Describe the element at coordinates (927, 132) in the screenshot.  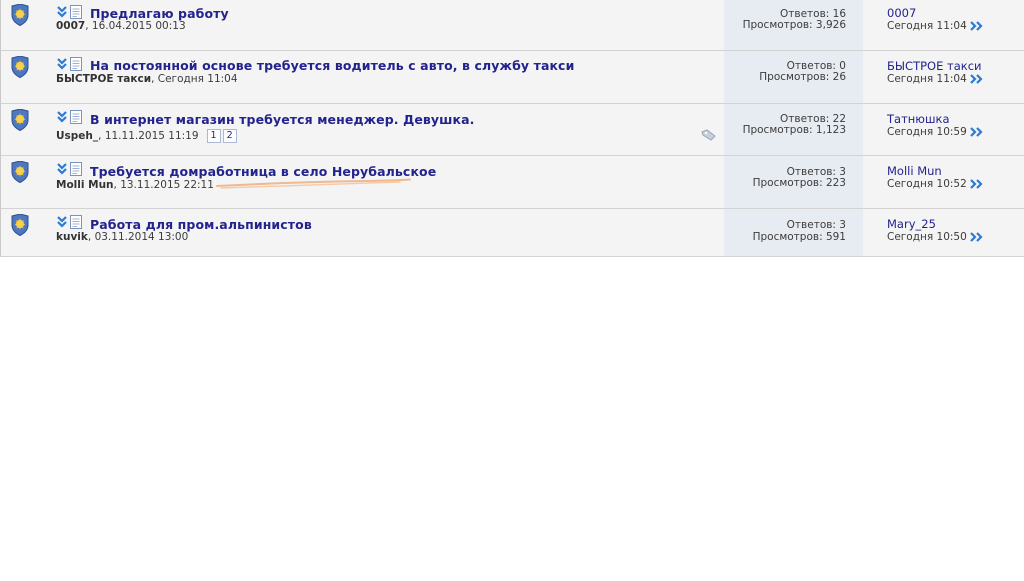
I see `last-post-time-text: Сегодня 10:59` at that location.